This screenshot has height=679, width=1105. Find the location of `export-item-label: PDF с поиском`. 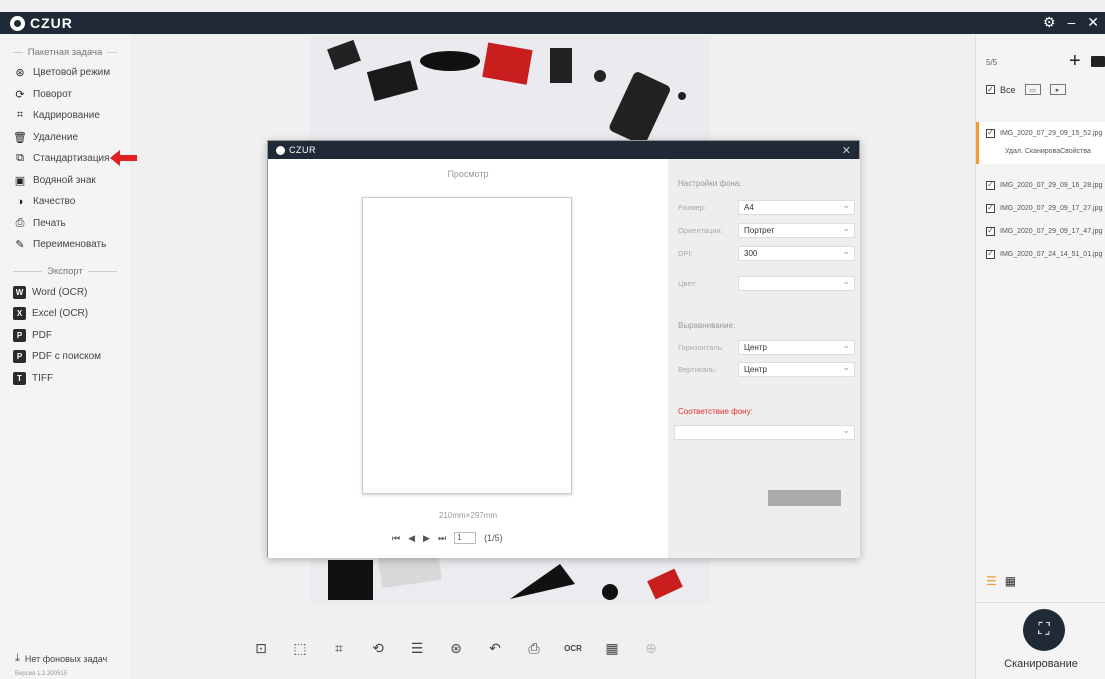

export-item-label: PDF с поиском is located at coordinates (67, 357).